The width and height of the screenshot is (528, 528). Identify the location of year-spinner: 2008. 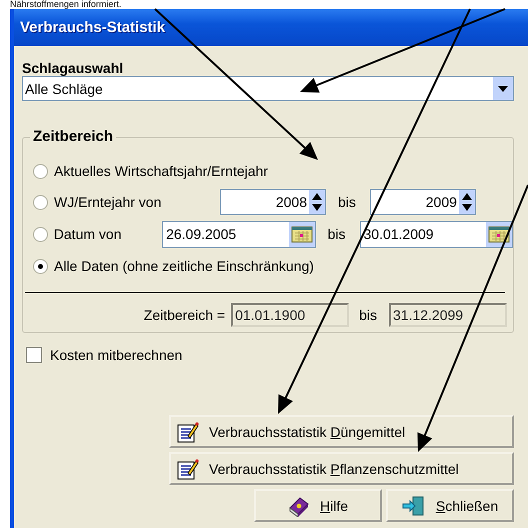
(273, 202).